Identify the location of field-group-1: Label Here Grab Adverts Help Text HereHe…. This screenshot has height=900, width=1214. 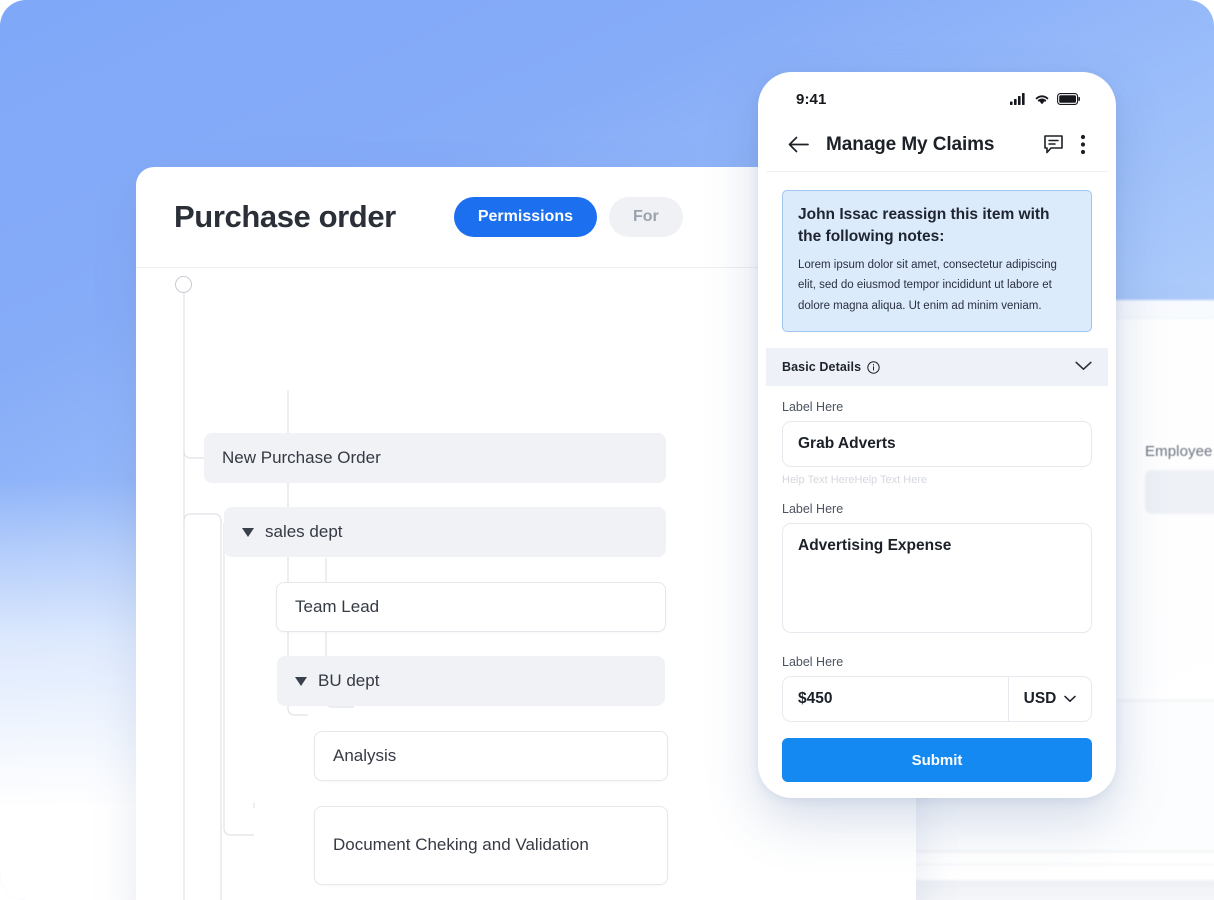
(937, 443).